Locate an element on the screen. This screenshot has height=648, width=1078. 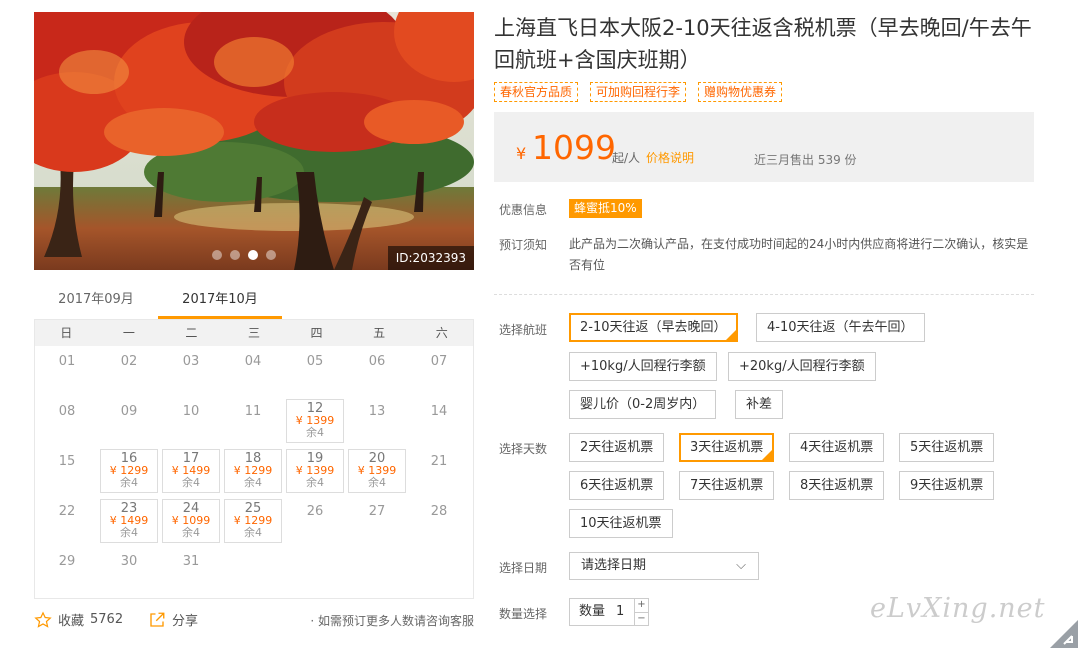
calendar-day-available: 20 ¥ 1399 余4 is located at coordinates (377, 471).